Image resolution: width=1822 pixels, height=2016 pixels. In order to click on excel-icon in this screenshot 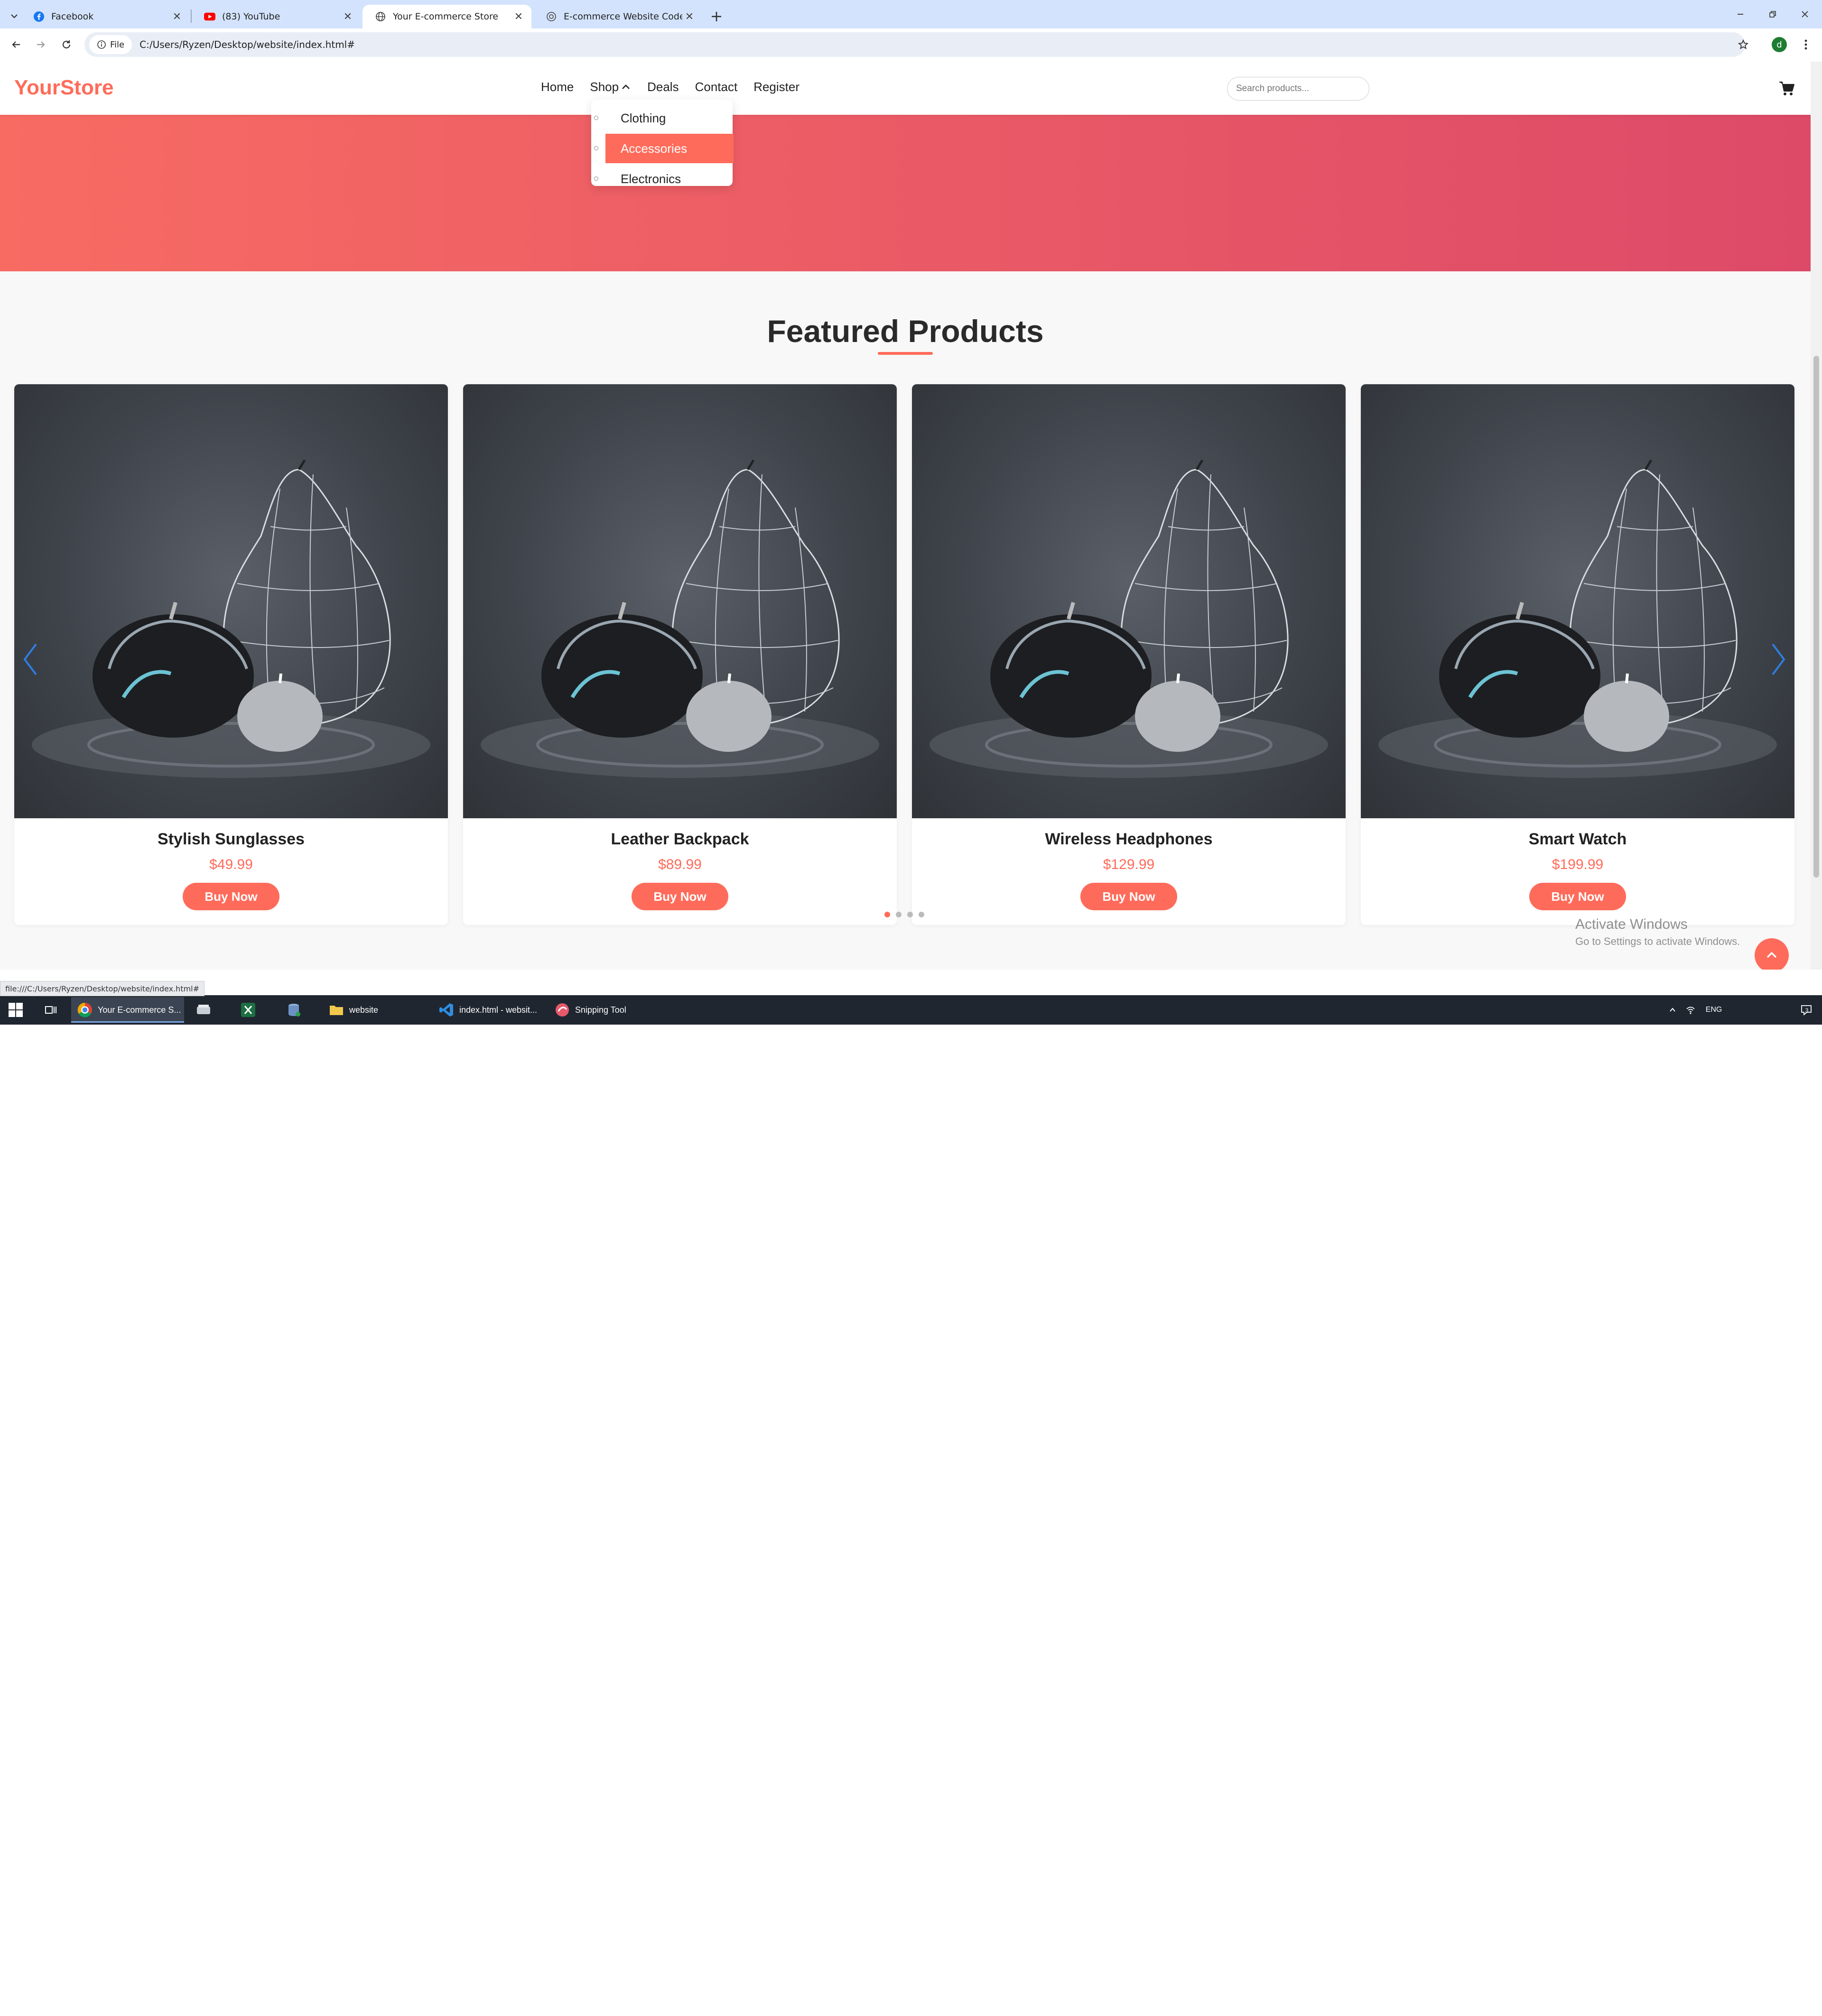, I will do `click(248, 1010)`.